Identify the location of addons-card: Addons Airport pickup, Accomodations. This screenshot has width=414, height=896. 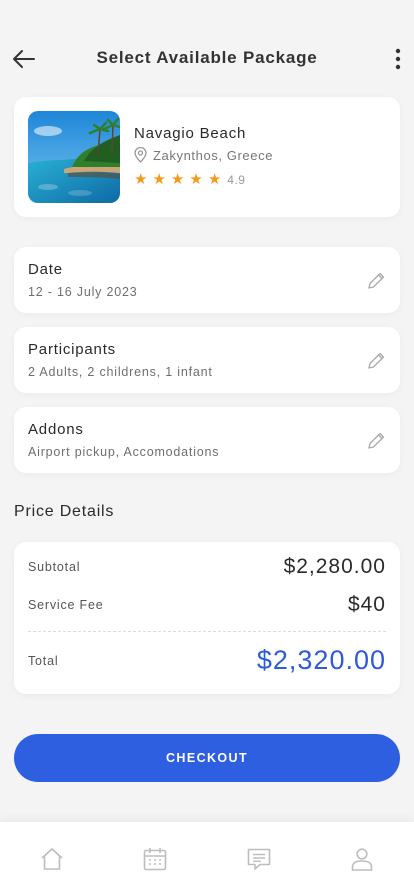
(207, 440).